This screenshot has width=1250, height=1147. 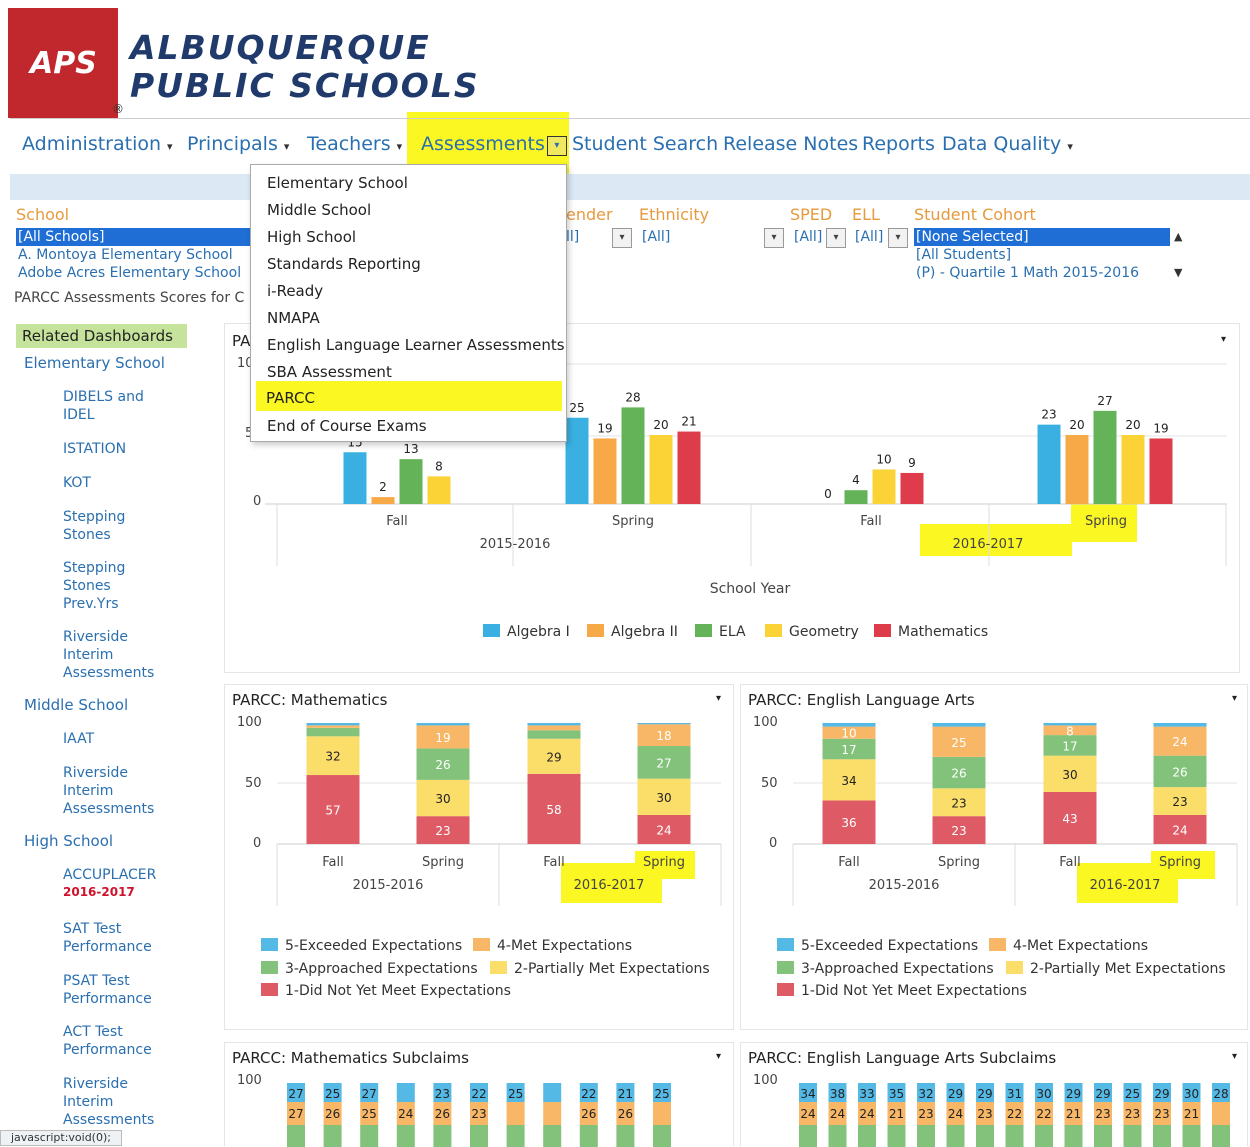 What do you see at coordinates (869, 237) in the screenshot?
I see `ell-value: [All]` at bounding box center [869, 237].